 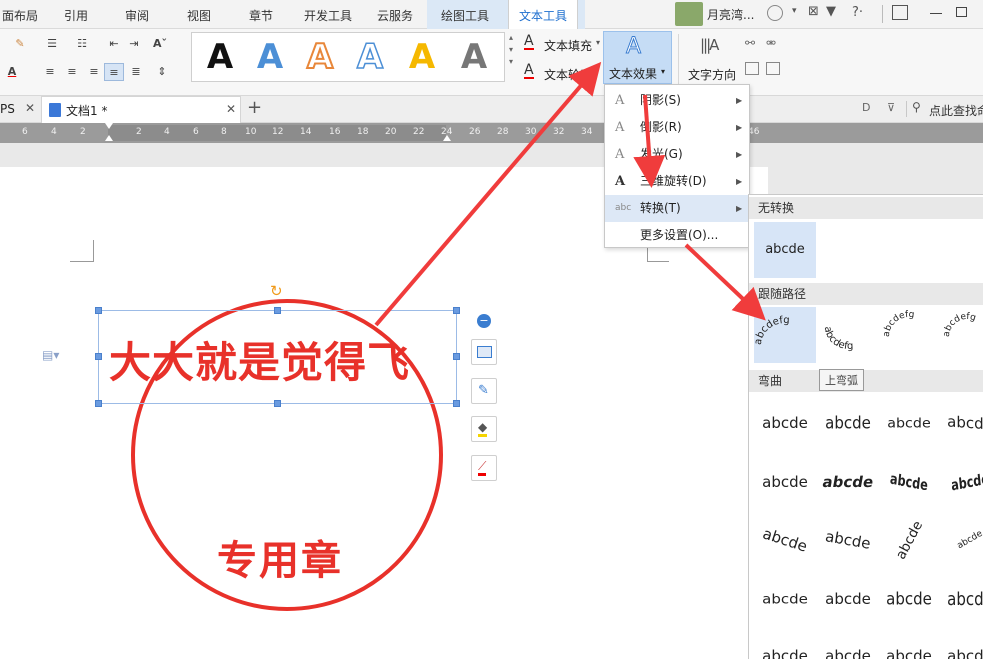 I want to click on justify-icon: ≡, so click(x=114, y=72).